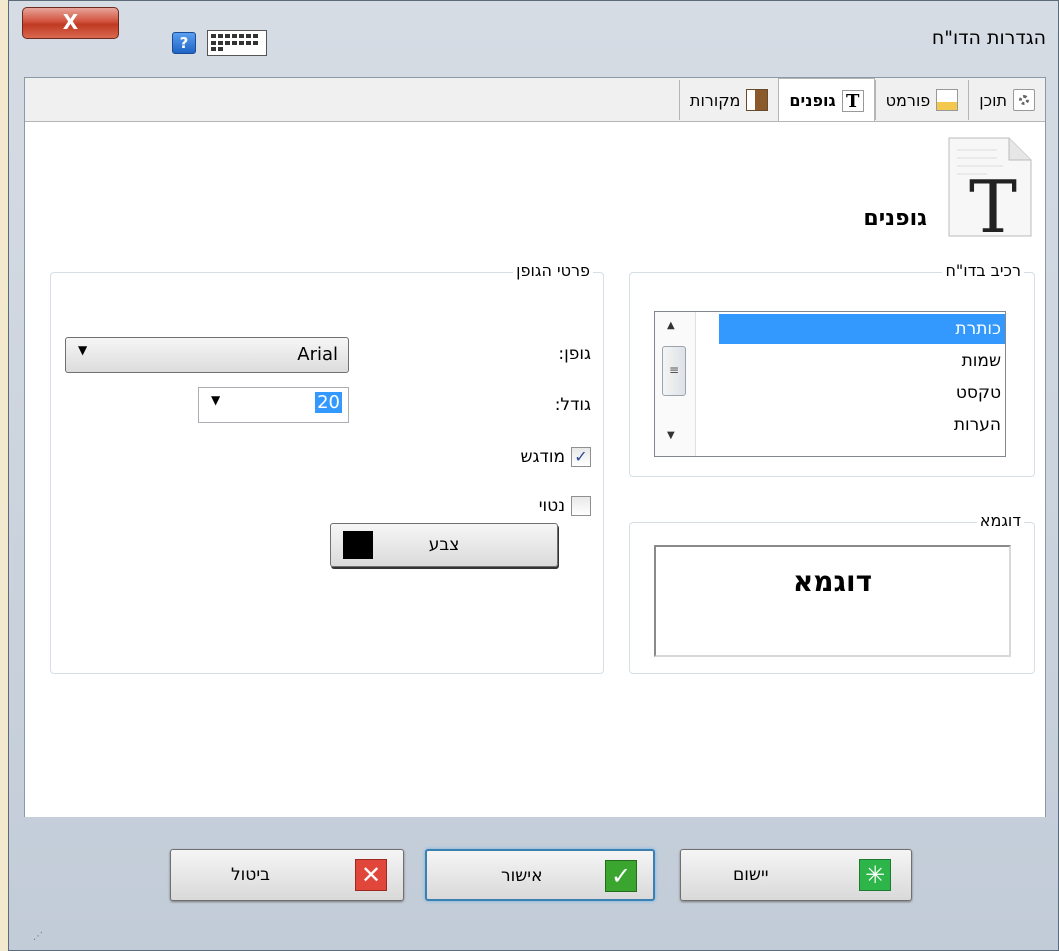 The image size is (1059, 951). What do you see at coordinates (581, 506) in the screenshot?
I see `italic-check-box` at bounding box center [581, 506].